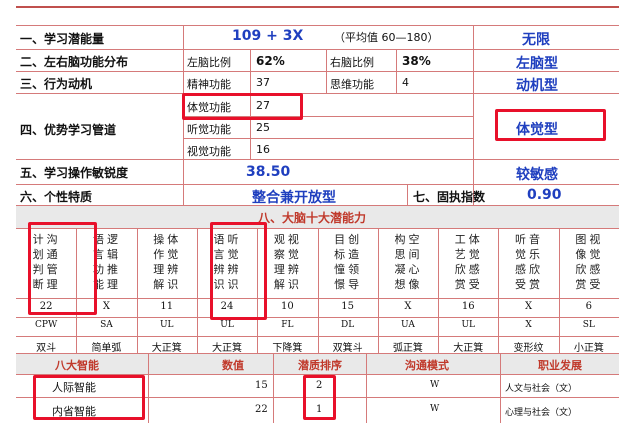  What do you see at coordinates (537, 64) in the screenshot?
I see `brain-type-result: 左脑型` at bounding box center [537, 64].